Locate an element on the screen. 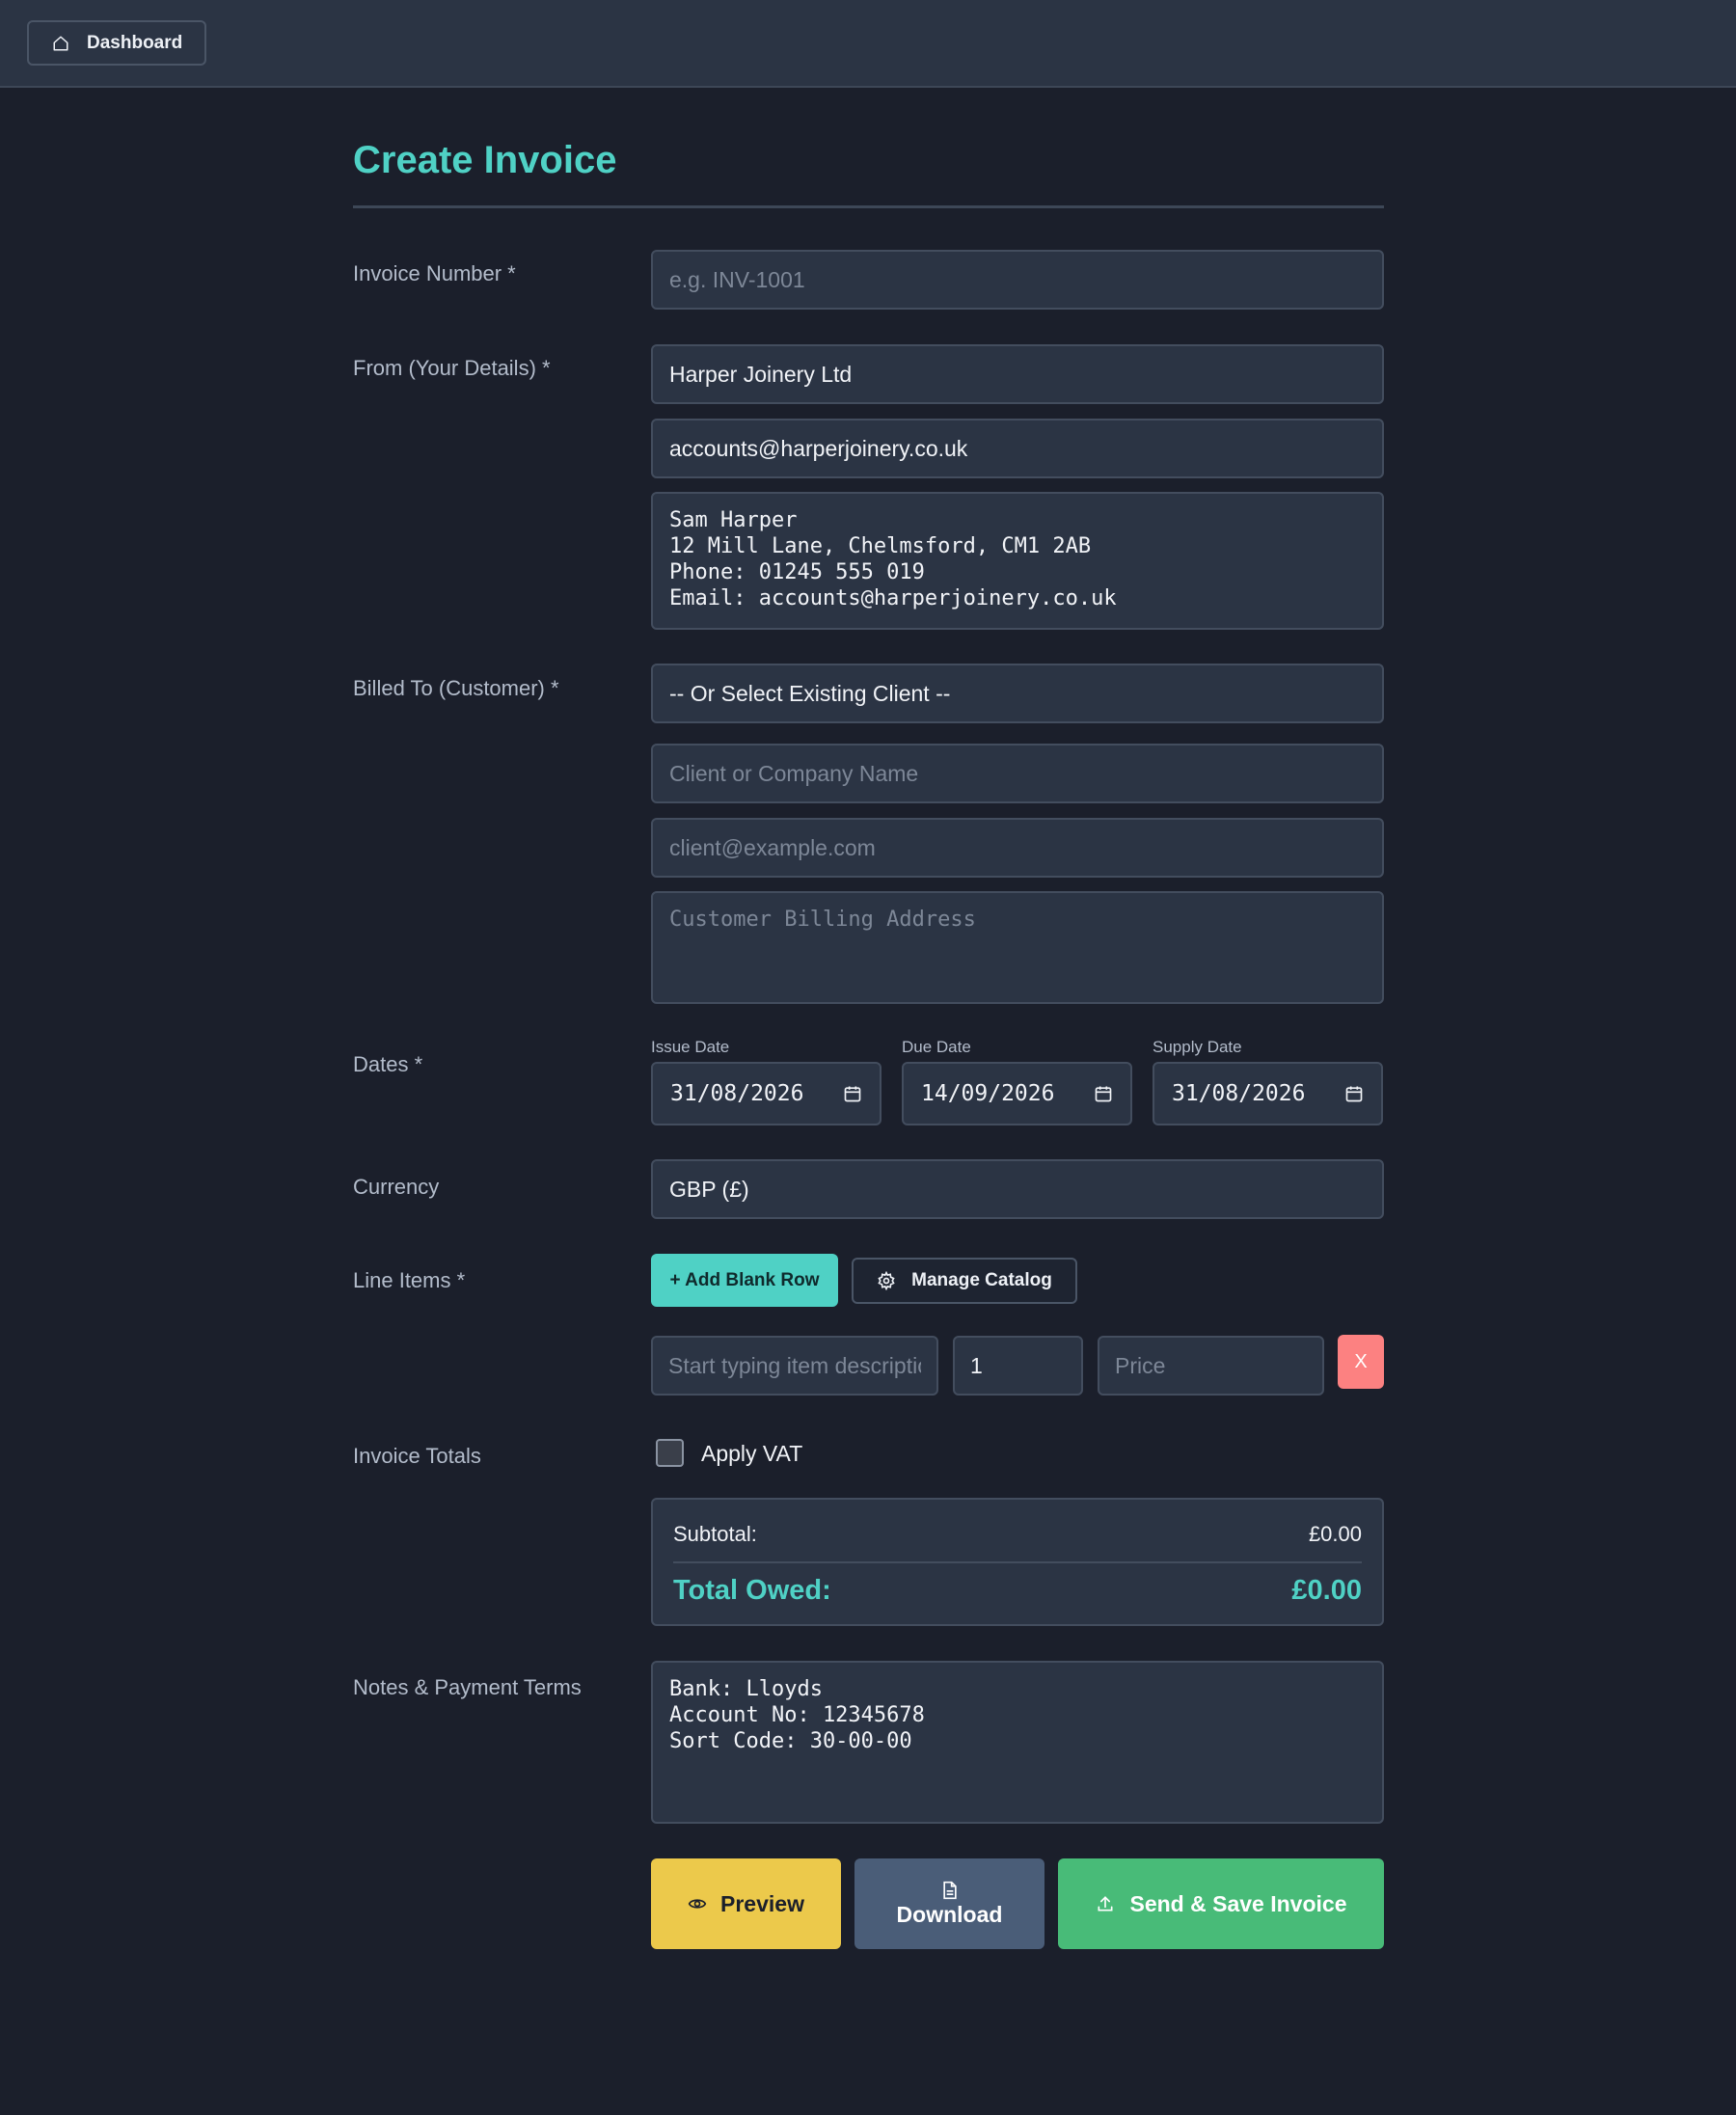 The image size is (1736, 2115). subtotal-value: £0.00 is located at coordinates (1335, 1534).